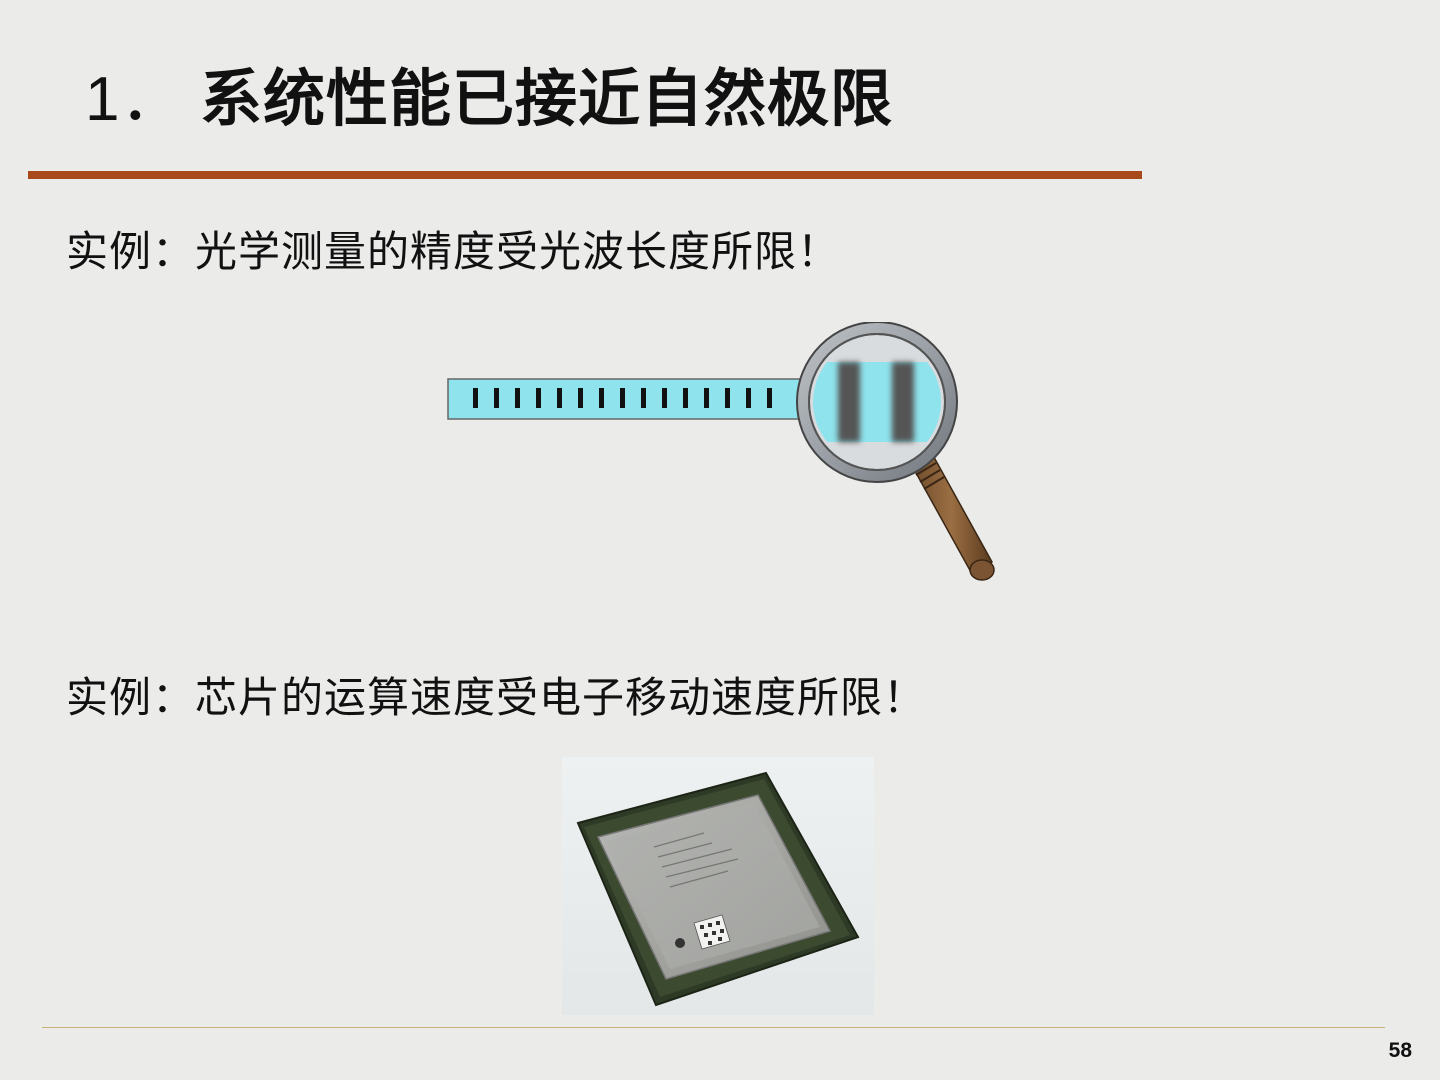 This screenshot has height=1080, width=1440. What do you see at coordinates (585, 175) in the screenshot?
I see `title-divider` at bounding box center [585, 175].